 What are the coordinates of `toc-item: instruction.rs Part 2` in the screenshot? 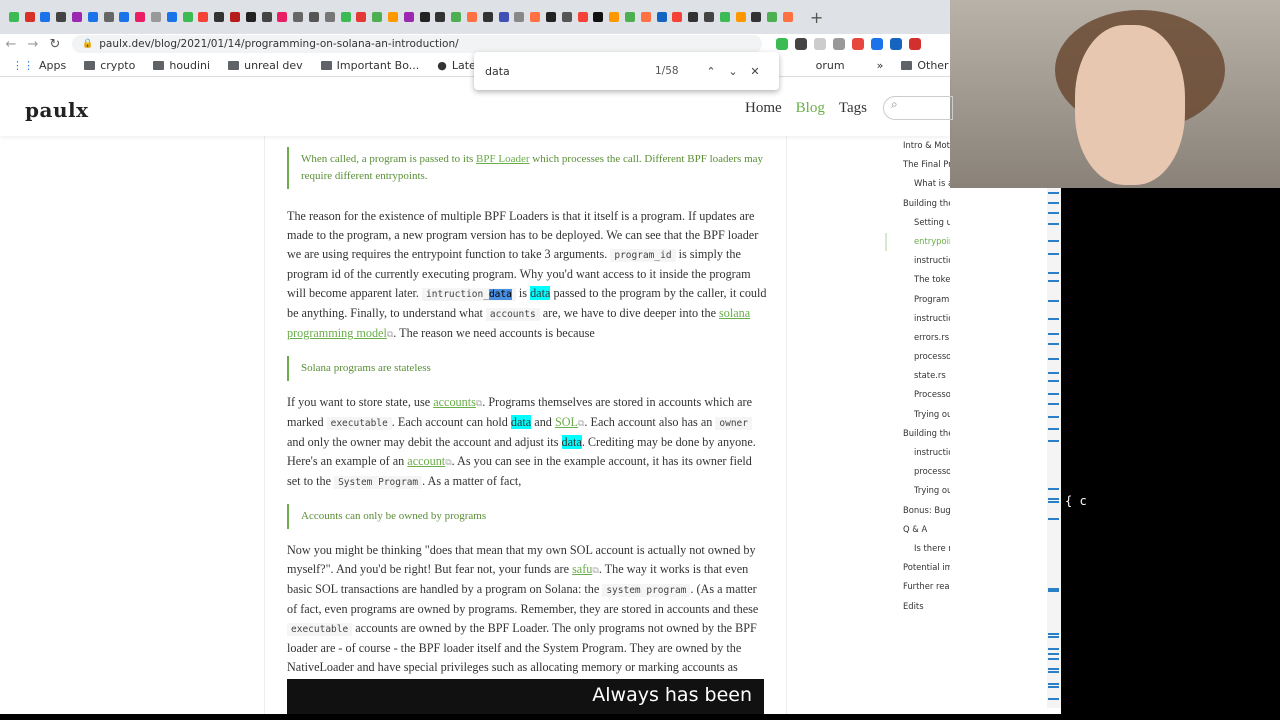 It's located at (926, 318).